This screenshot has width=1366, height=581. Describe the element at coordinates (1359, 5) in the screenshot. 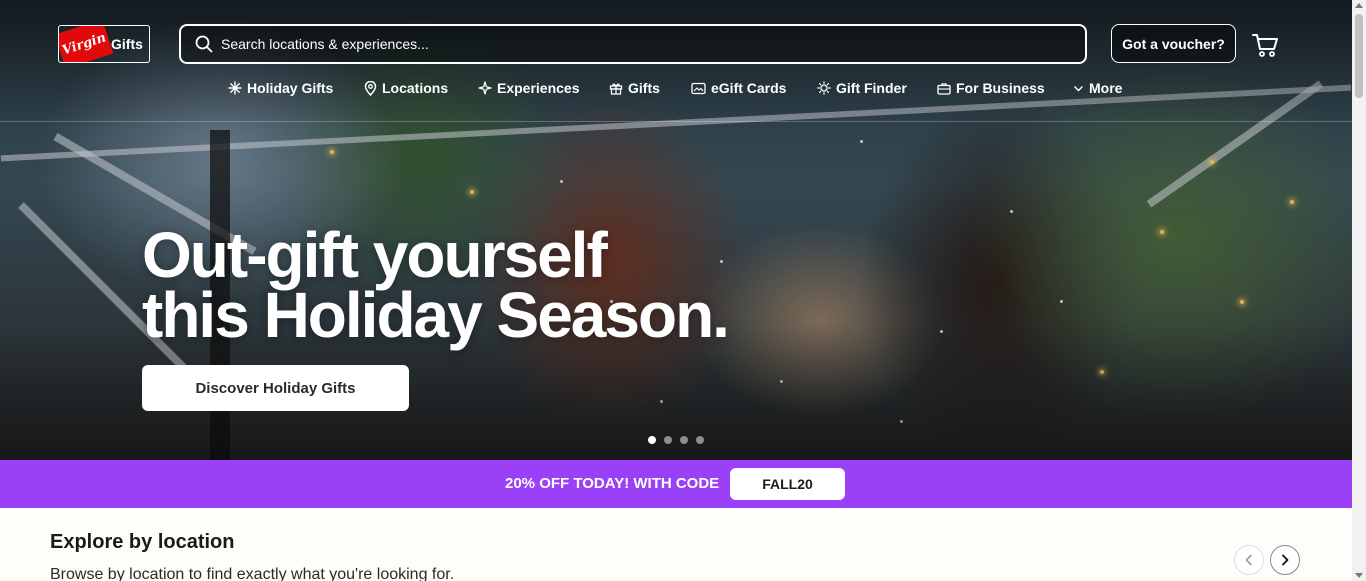

I see `scroll-up-arrow` at that location.